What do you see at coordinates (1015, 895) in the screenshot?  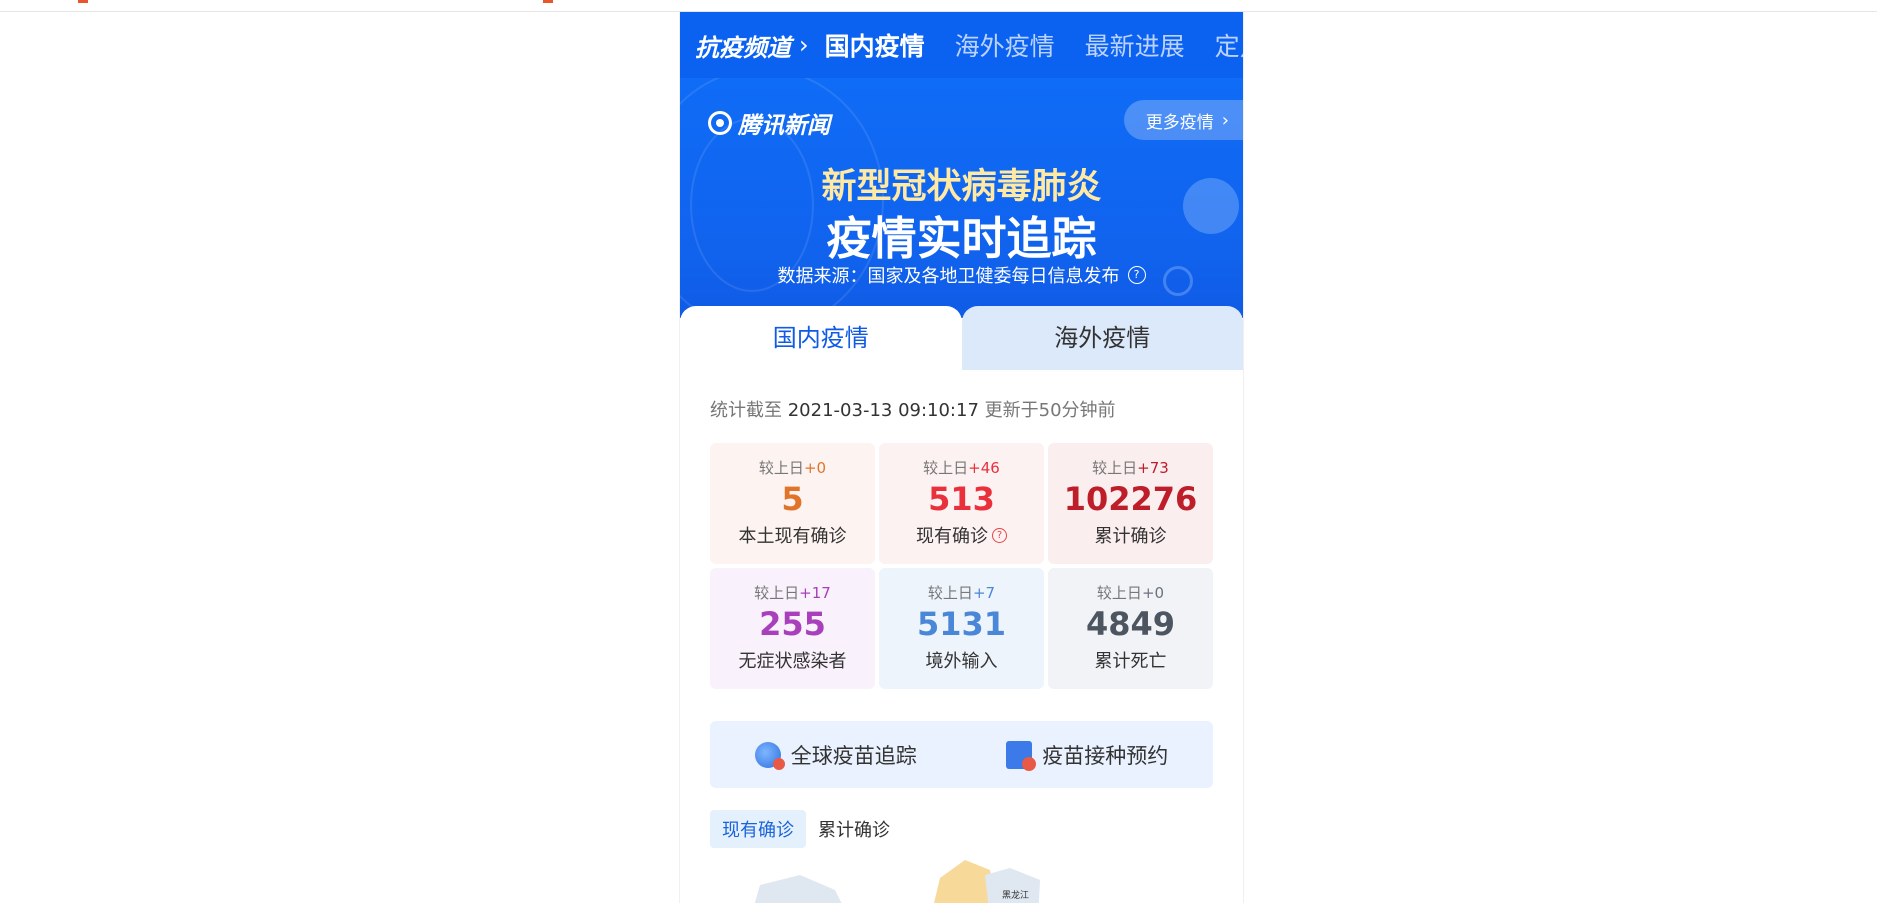 I see `map-region-label: 黑龙江` at bounding box center [1015, 895].